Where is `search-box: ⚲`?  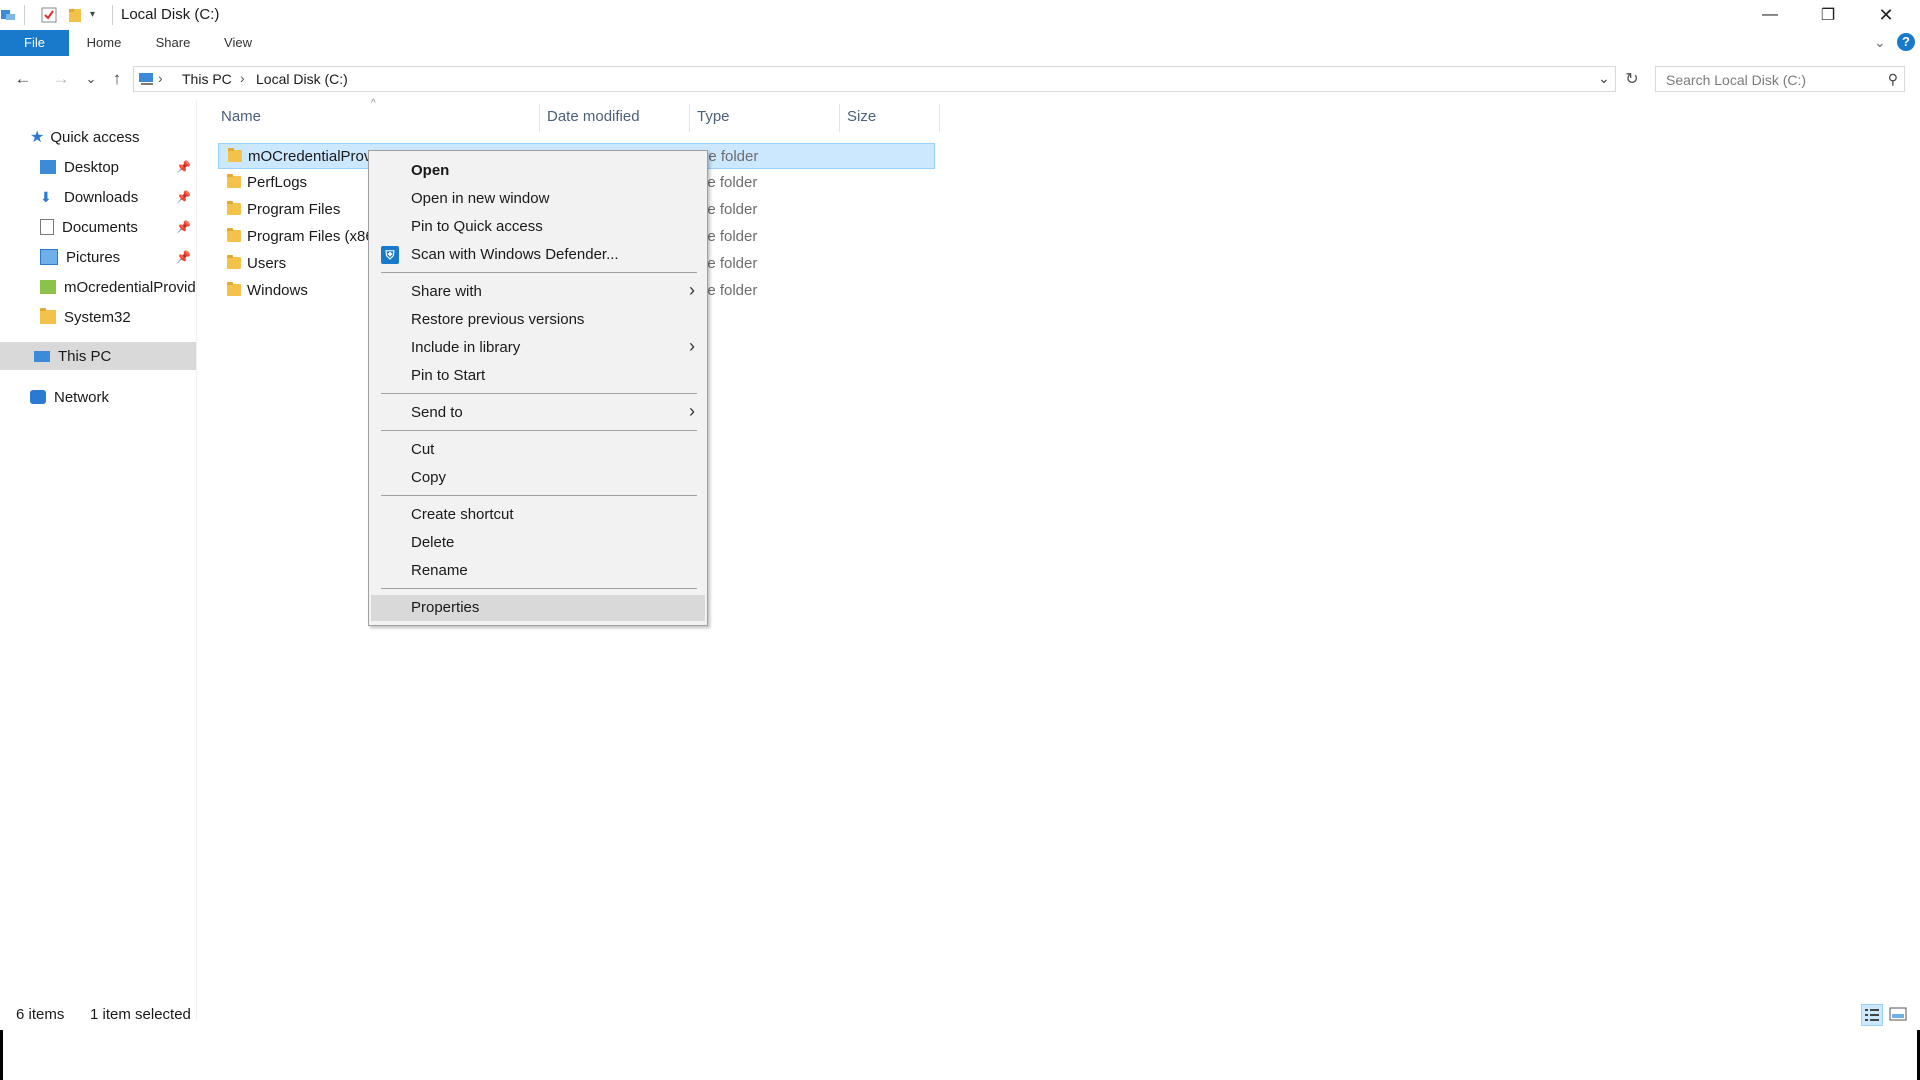 search-box: ⚲ is located at coordinates (1780, 79).